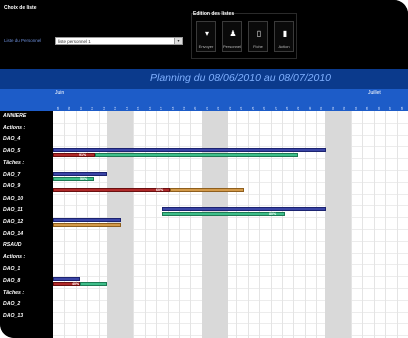 The width and height of the screenshot is (408, 338). I want to click on day-label: 26, so click(264, 108).